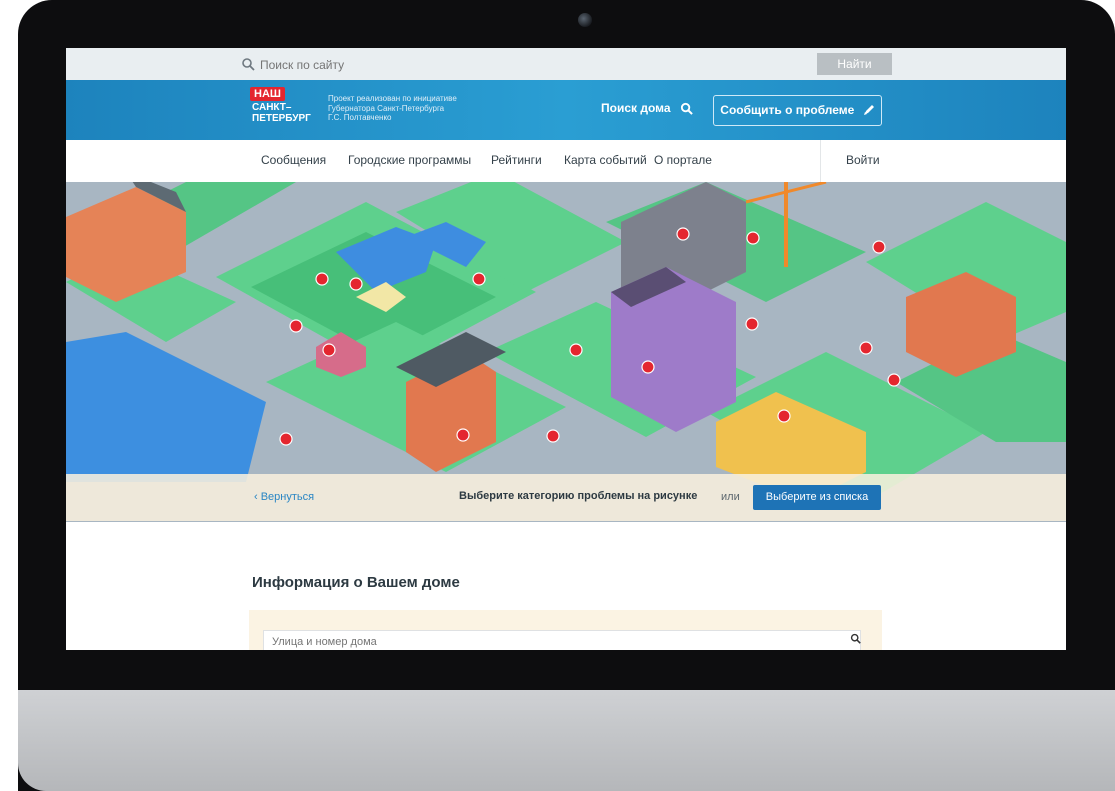  What do you see at coordinates (730, 497) in the screenshot?
I see `or-label: или` at bounding box center [730, 497].